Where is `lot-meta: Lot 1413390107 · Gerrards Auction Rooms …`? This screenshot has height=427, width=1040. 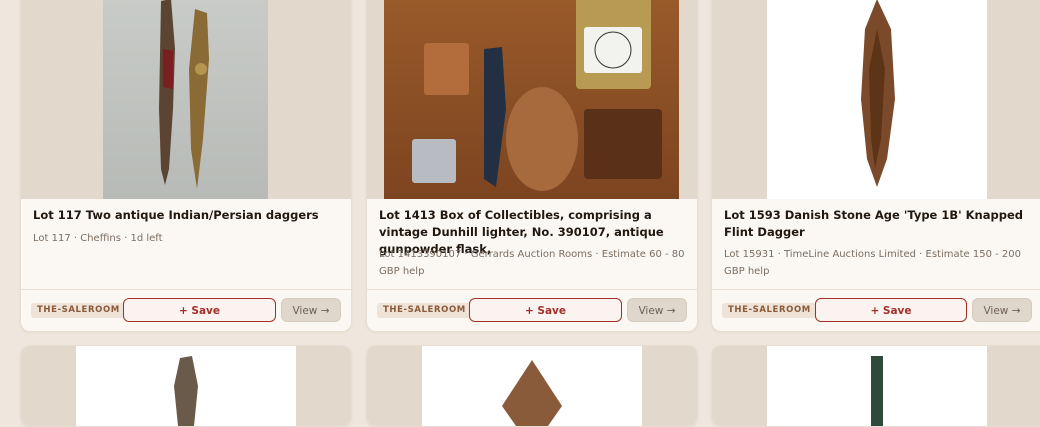
lot-meta: Lot 1413390107 · Gerrards Auction Rooms … is located at coordinates (532, 263).